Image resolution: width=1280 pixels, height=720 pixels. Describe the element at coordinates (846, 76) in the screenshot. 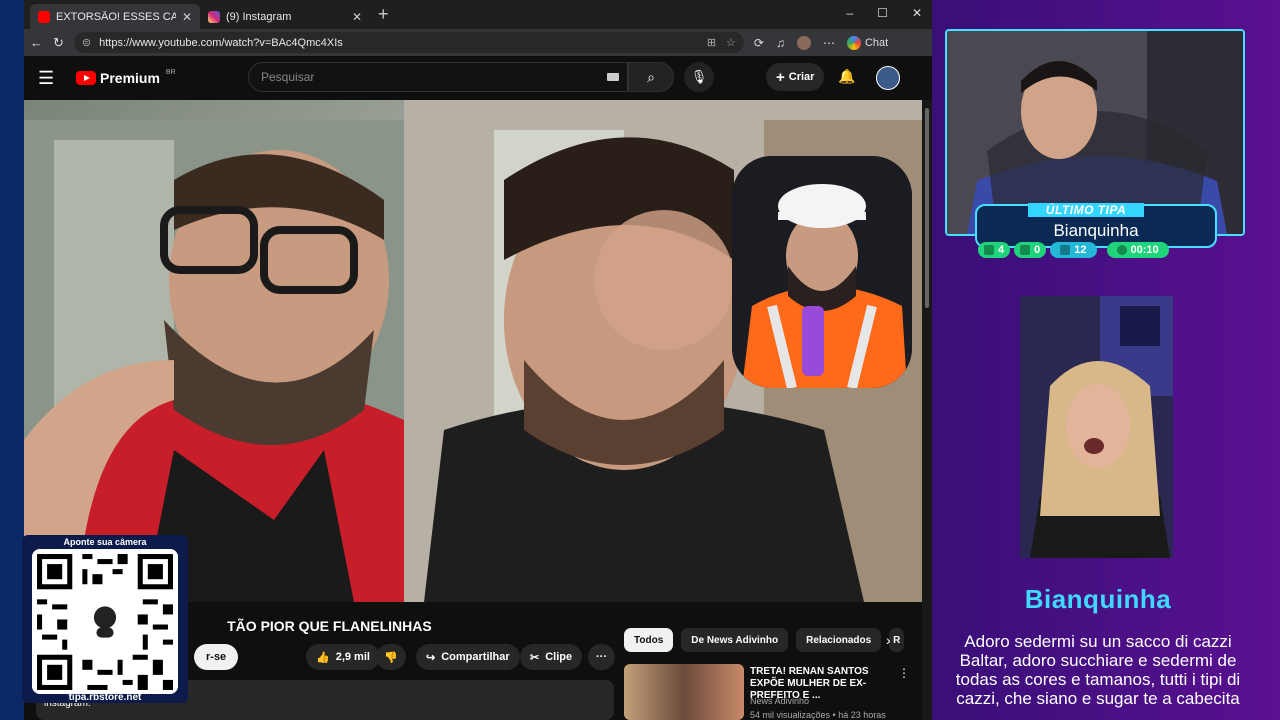

I see `notifications-bell-icon: 🔔` at that location.